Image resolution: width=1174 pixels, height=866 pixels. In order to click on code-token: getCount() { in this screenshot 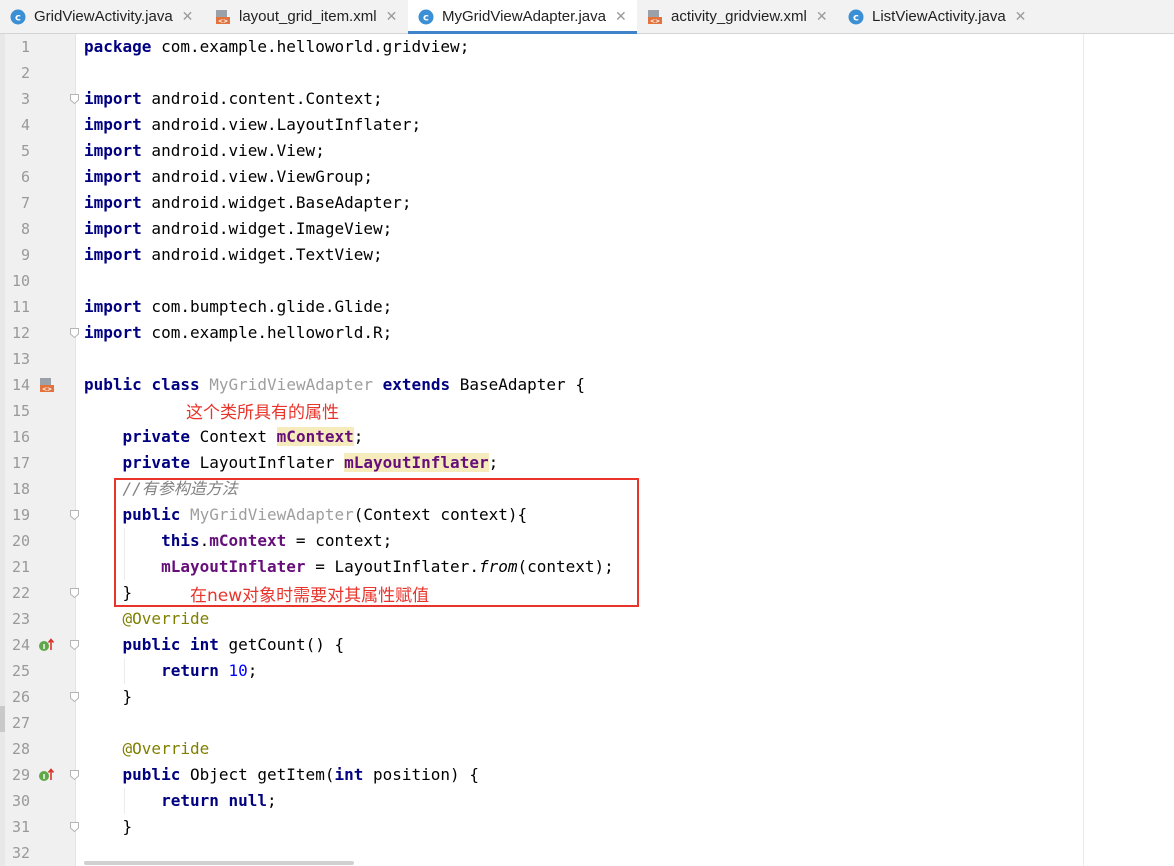, I will do `click(281, 644)`.